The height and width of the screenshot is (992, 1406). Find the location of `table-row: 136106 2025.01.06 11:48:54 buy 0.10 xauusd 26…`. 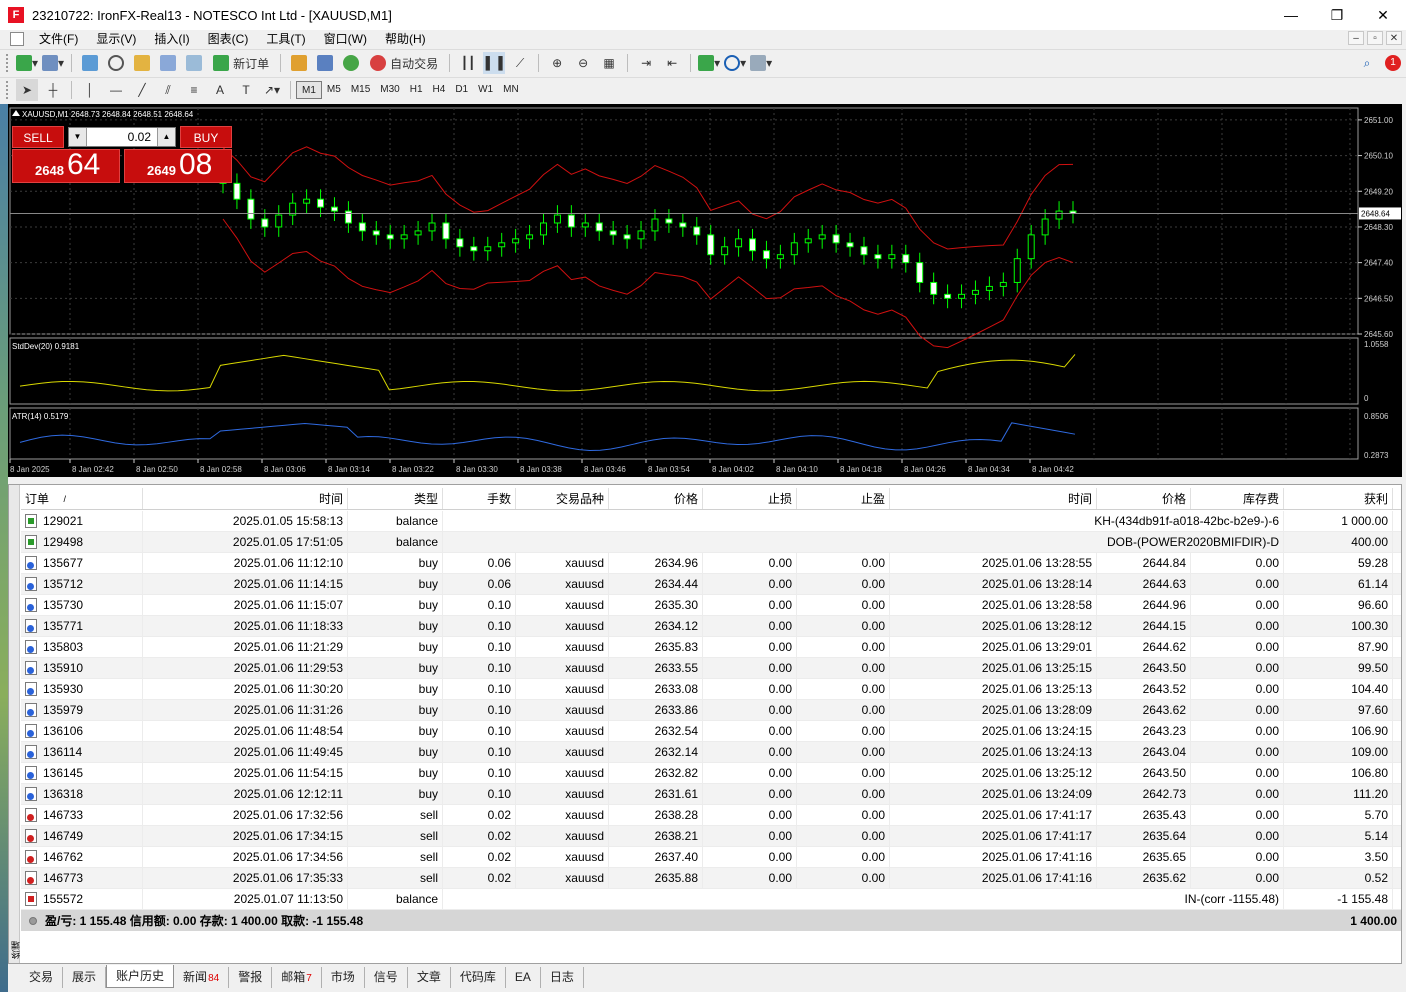

table-row: 136106 2025.01.06 11:48:54 buy 0.10 xauusd 26… is located at coordinates (711, 731).